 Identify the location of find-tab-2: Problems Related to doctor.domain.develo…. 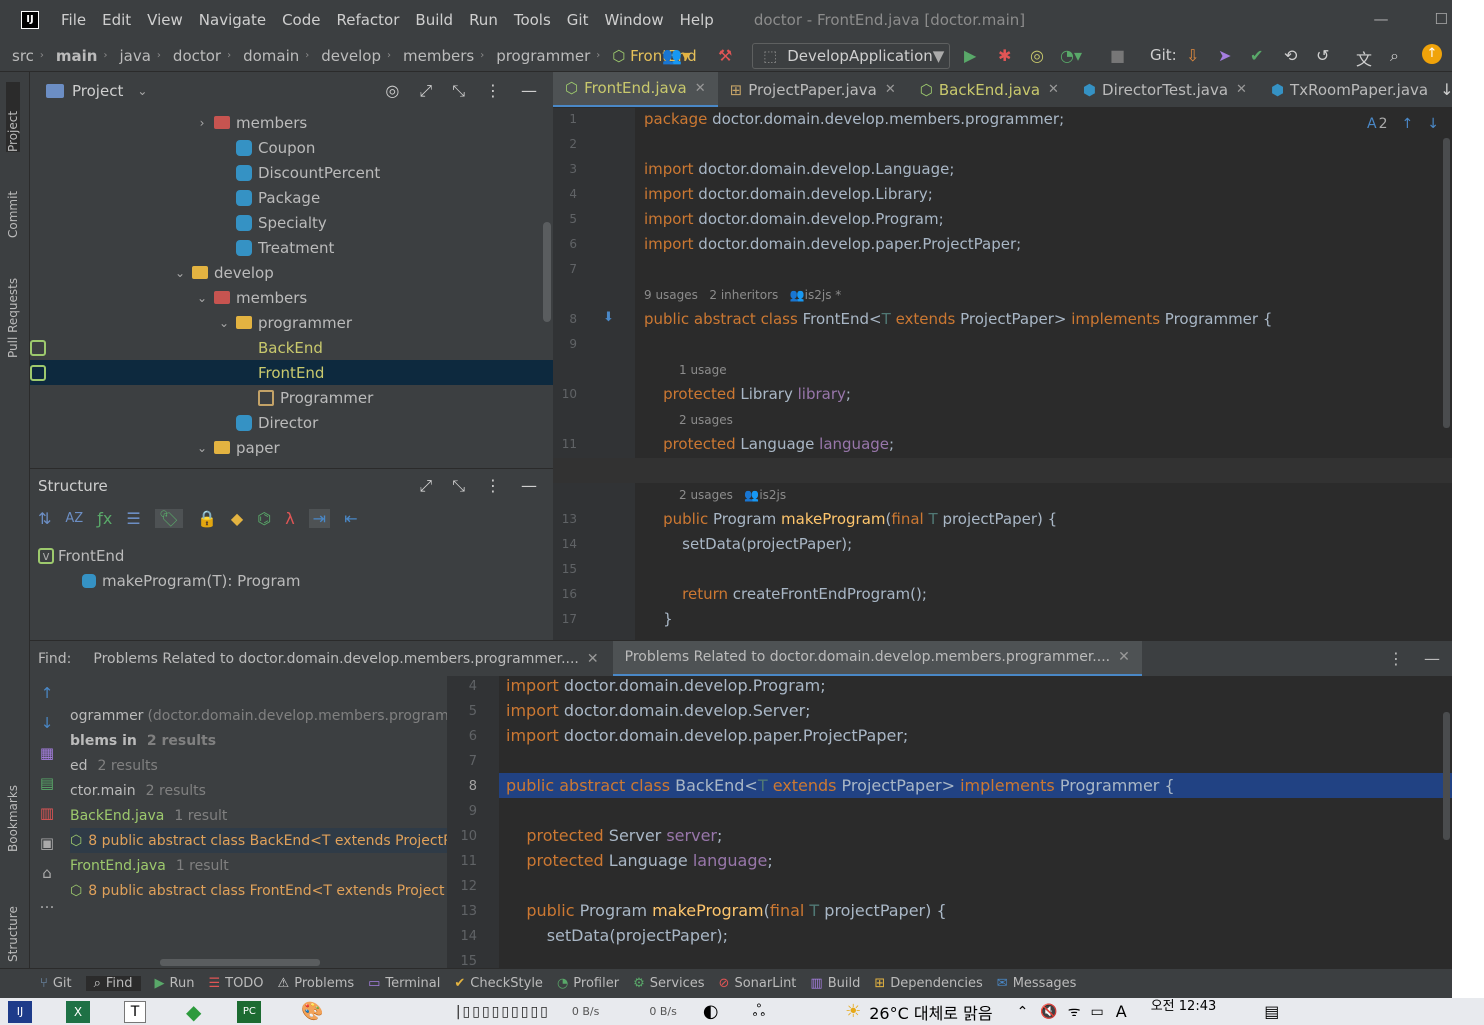
(877, 658).